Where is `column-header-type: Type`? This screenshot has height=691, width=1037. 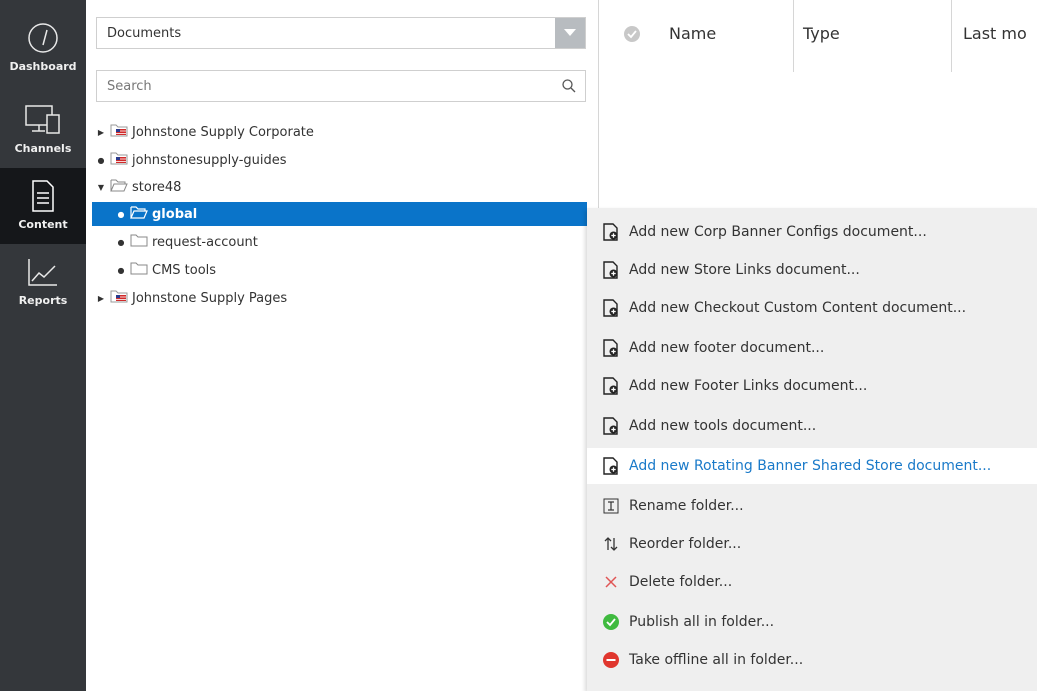 column-header-type: Type is located at coordinates (821, 33).